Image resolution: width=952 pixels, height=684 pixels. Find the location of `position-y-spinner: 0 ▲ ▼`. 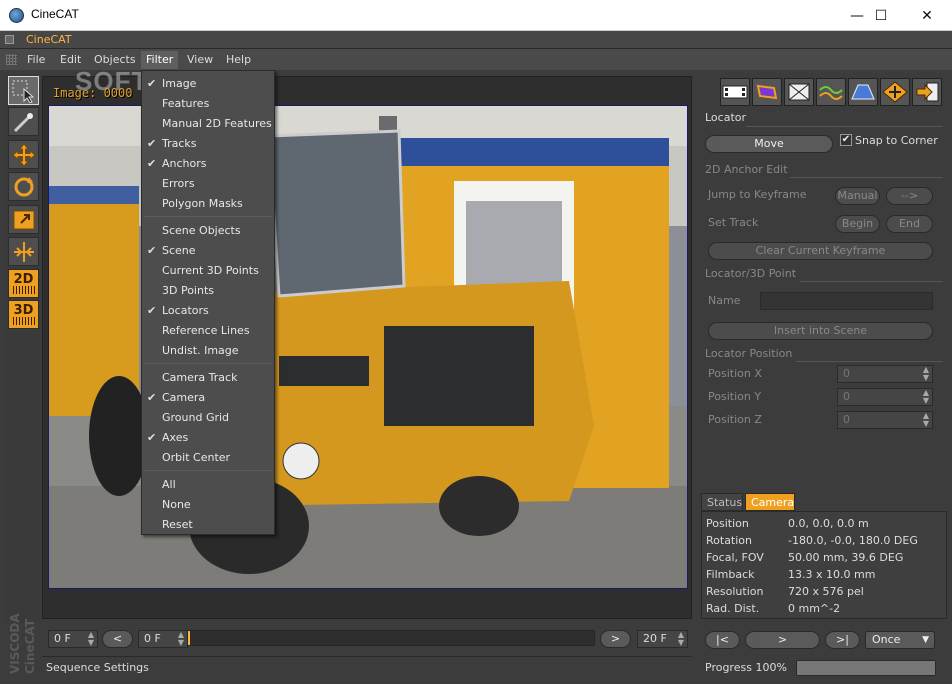

position-y-spinner: 0 ▲ ▼ is located at coordinates (885, 397).